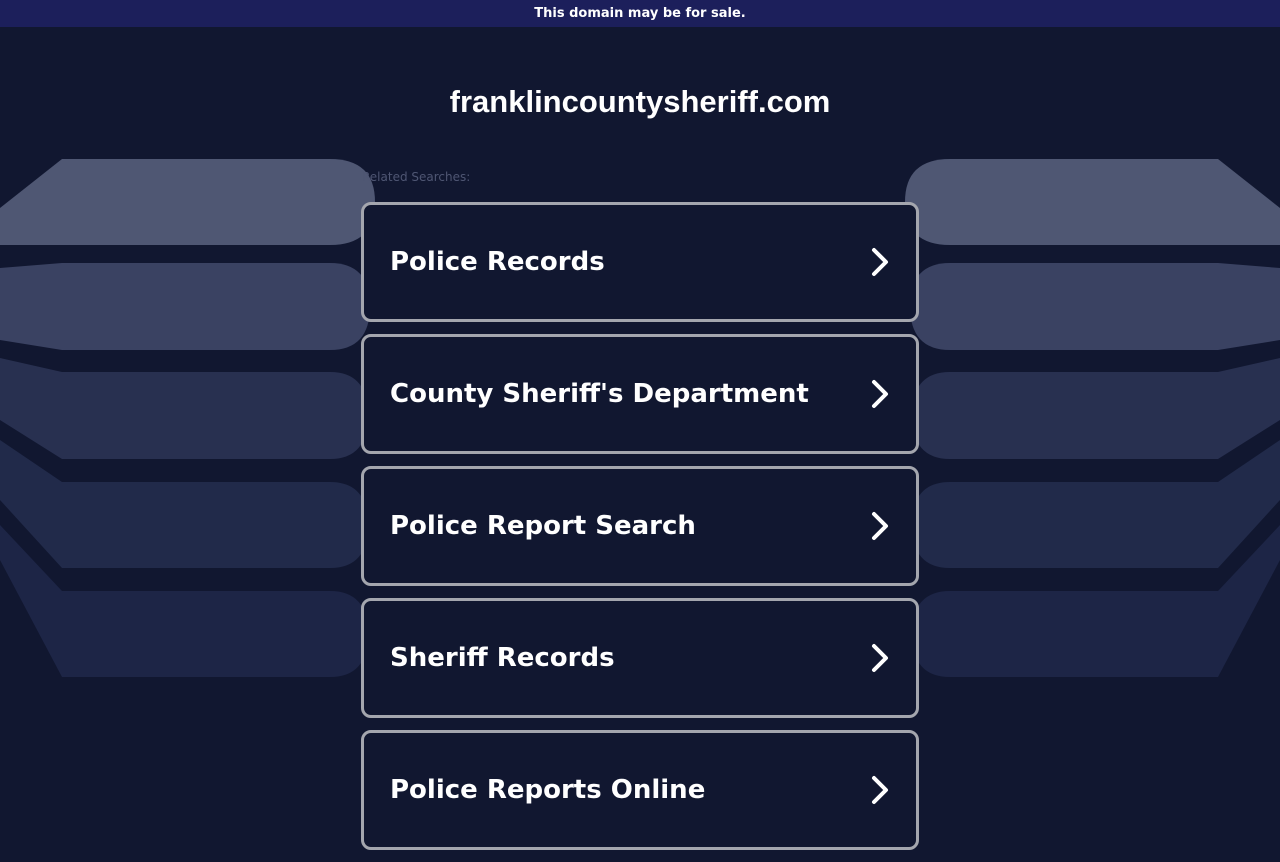 This screenshot has height=862, width=1280. Describe the element at coordinates (640, 262) in the screenshot. I see `search-result-link: Police Records` at that location.